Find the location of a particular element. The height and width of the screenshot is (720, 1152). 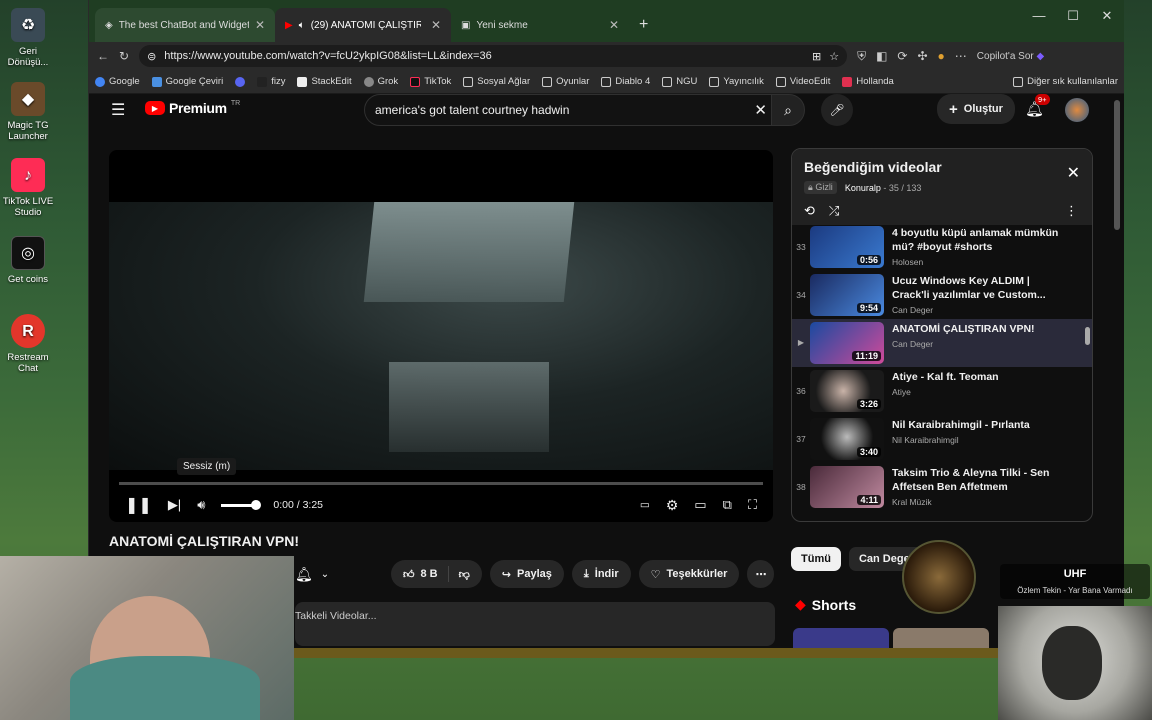

list-item-current: ▶ 11:19 ANATOMİ ÇALIŞTIRAN VPN! Can Deger is located at coordinates (942, 343).